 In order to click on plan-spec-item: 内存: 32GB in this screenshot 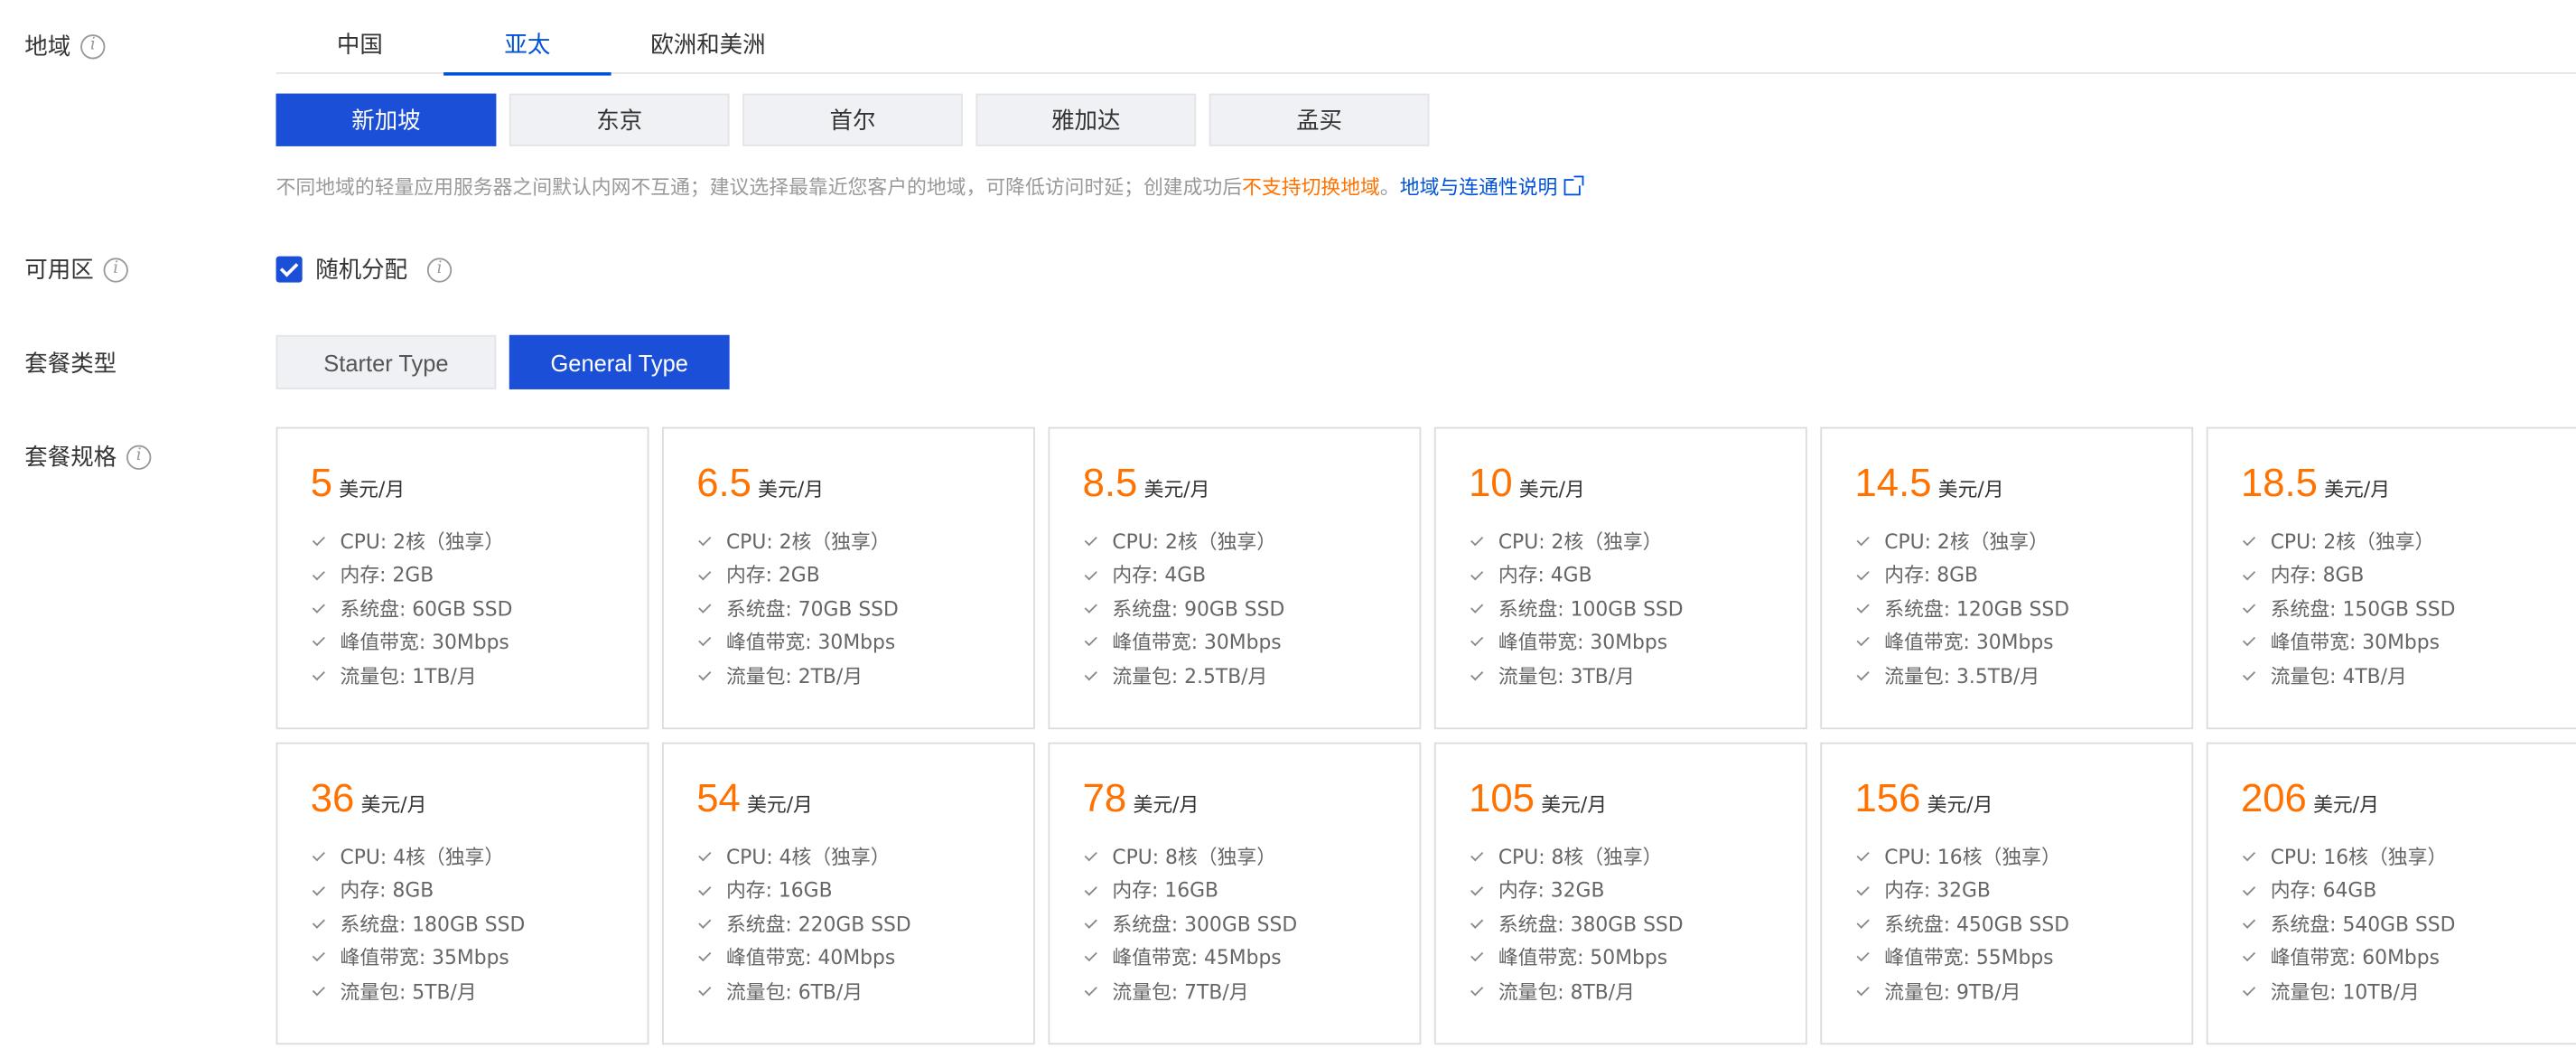, I will do `click(1637, 891)`.